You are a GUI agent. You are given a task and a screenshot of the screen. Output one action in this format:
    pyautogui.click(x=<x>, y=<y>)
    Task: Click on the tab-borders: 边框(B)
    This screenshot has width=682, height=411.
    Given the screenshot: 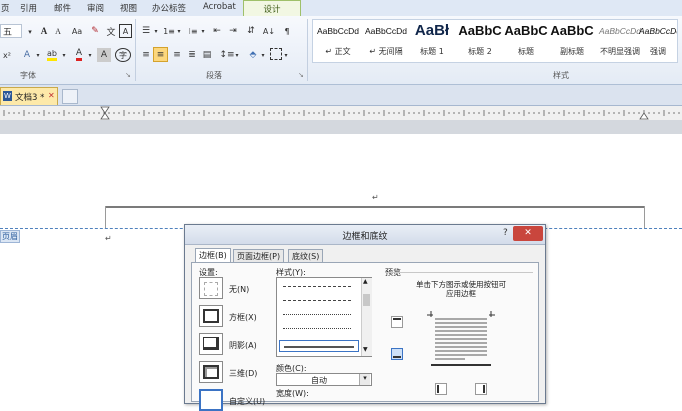 What is the action you would take?
    pyautogui.click(x=213, y=255)
    